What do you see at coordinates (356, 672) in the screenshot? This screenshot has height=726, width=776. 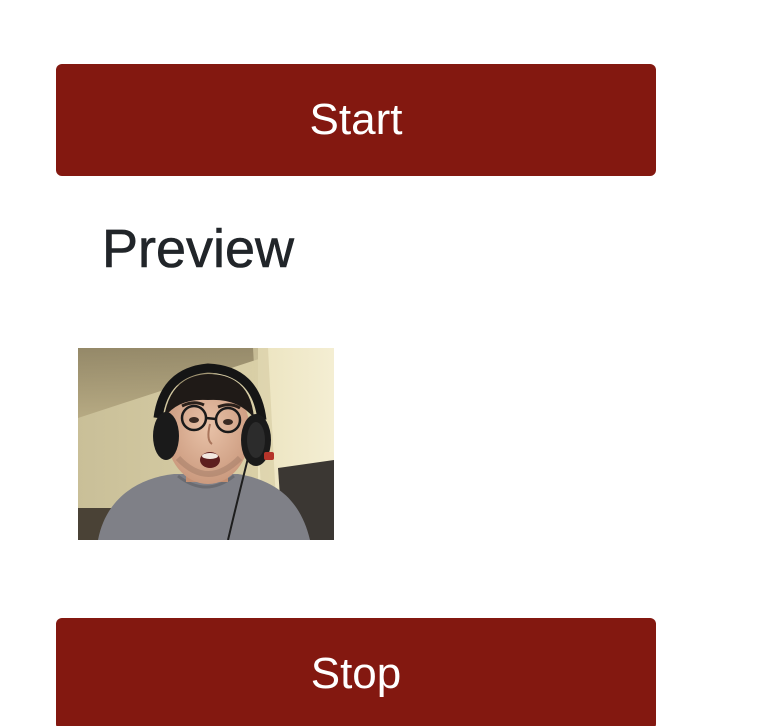 I see `stop-button: Stop` at bounding box center [356, 672].